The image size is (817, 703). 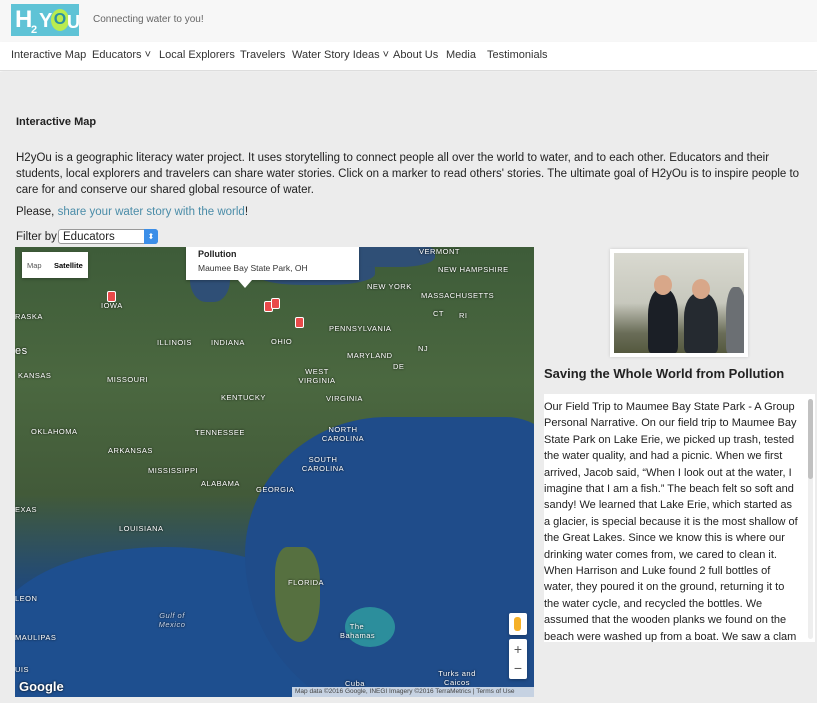 What do you see at coordinates (128, 379) in the screenshot?
I see `map-label: MISSOURI` at bounding box center [128, 379].